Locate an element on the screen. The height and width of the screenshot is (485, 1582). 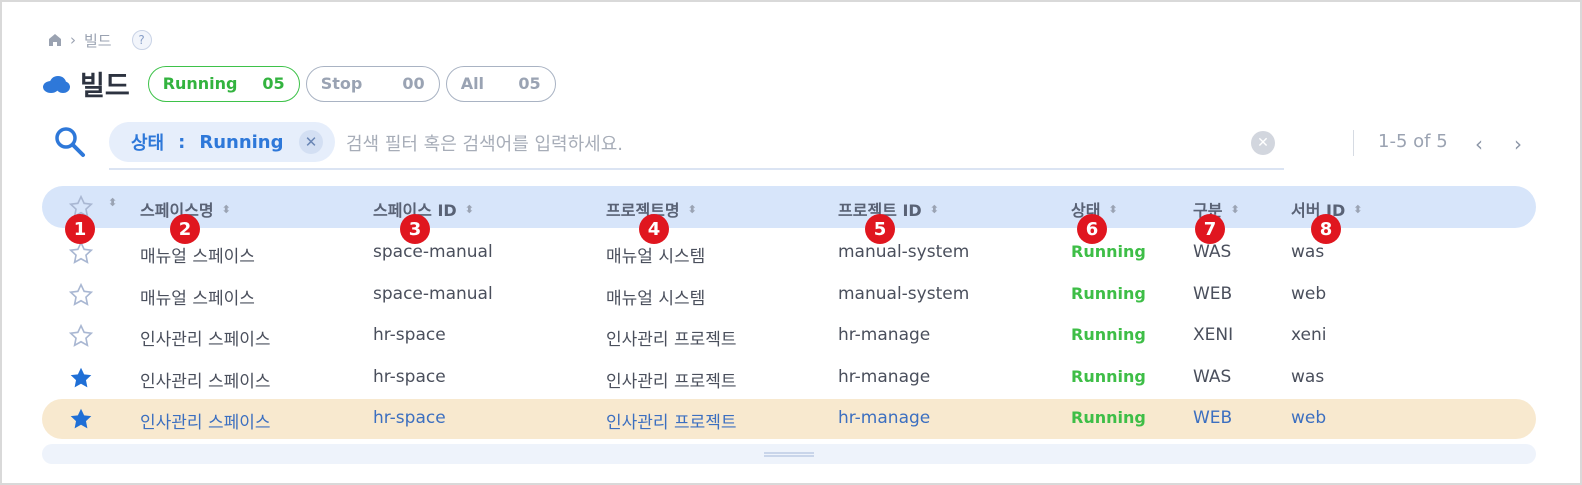
chip-key: 상태 is located at coordinates (148, 143).